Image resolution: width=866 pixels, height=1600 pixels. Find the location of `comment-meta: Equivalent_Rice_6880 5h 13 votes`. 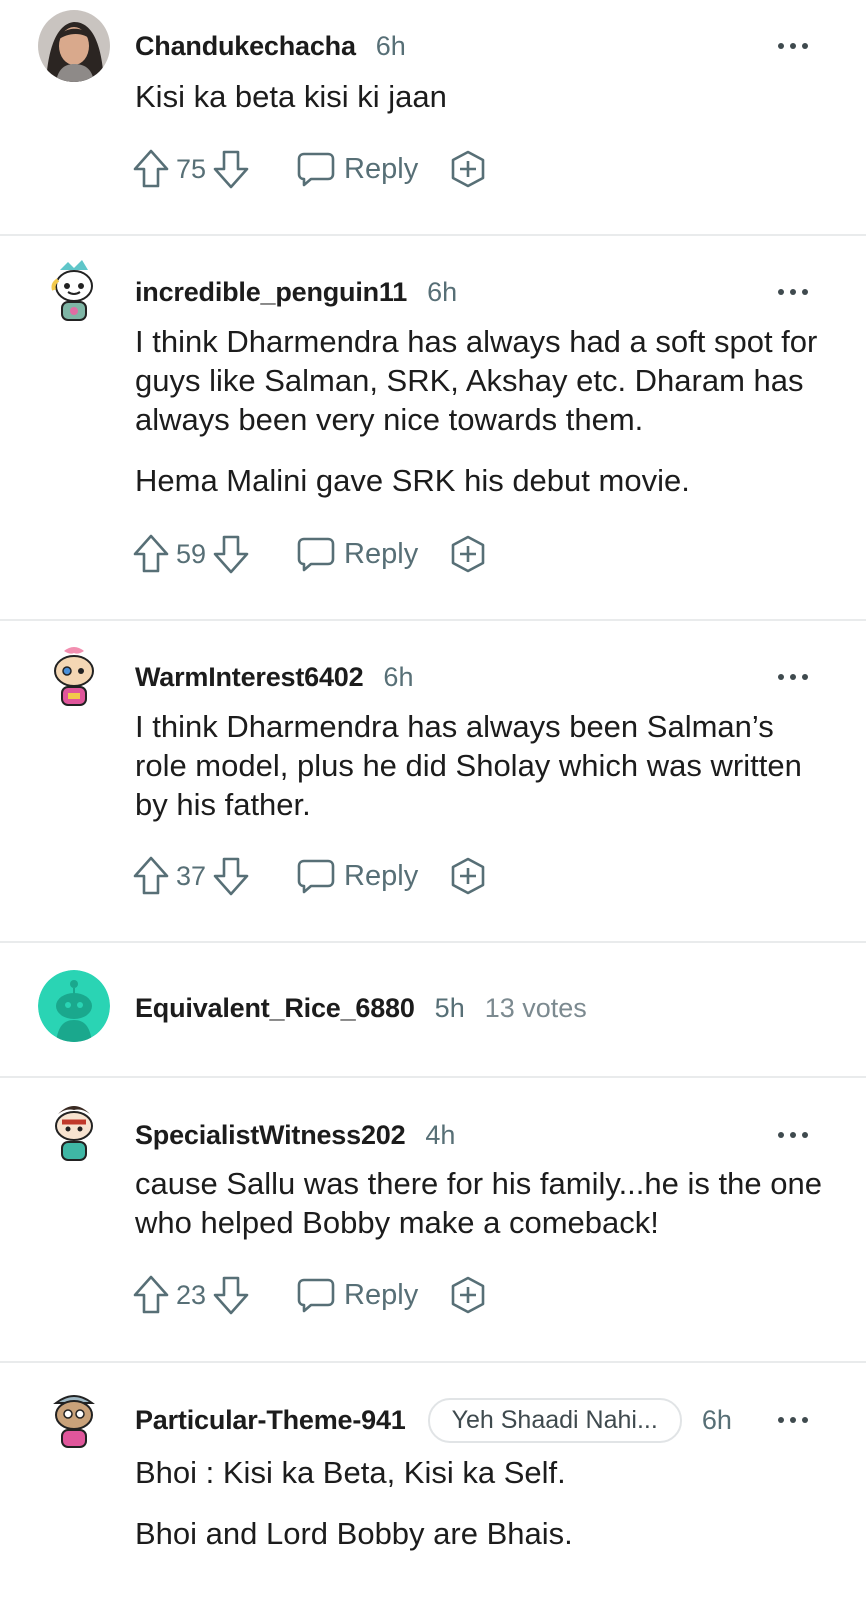

comment-meta: Equivalent_Rice_6880 5h 13 votes is located at coordinates (361, 1008).